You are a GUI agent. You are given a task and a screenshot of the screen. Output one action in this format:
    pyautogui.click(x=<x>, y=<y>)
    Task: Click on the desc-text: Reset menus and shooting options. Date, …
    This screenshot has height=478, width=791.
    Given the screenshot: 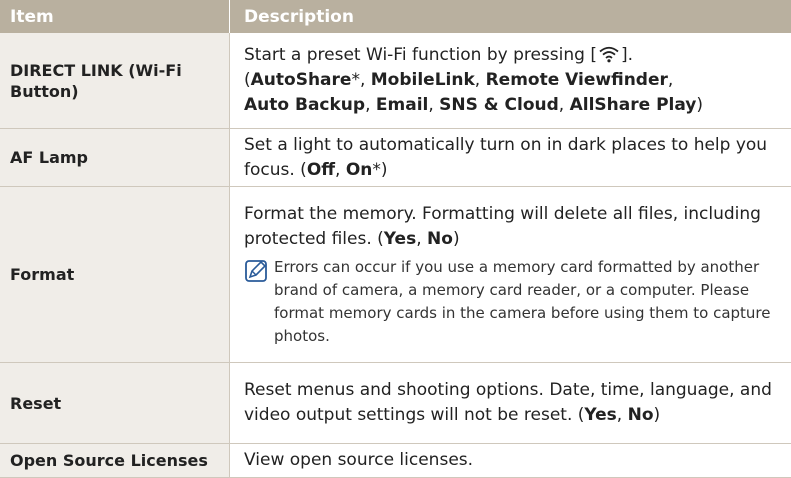 What is the action you would take?
    pyautogui.click(x=508, y=402)
    